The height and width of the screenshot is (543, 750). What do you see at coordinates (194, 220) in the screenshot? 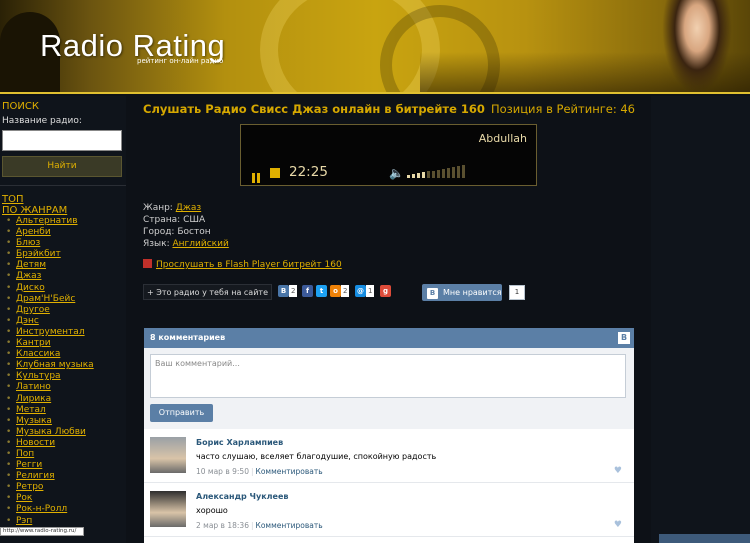
I see `country-value: США` at bounding box center [194, 220].